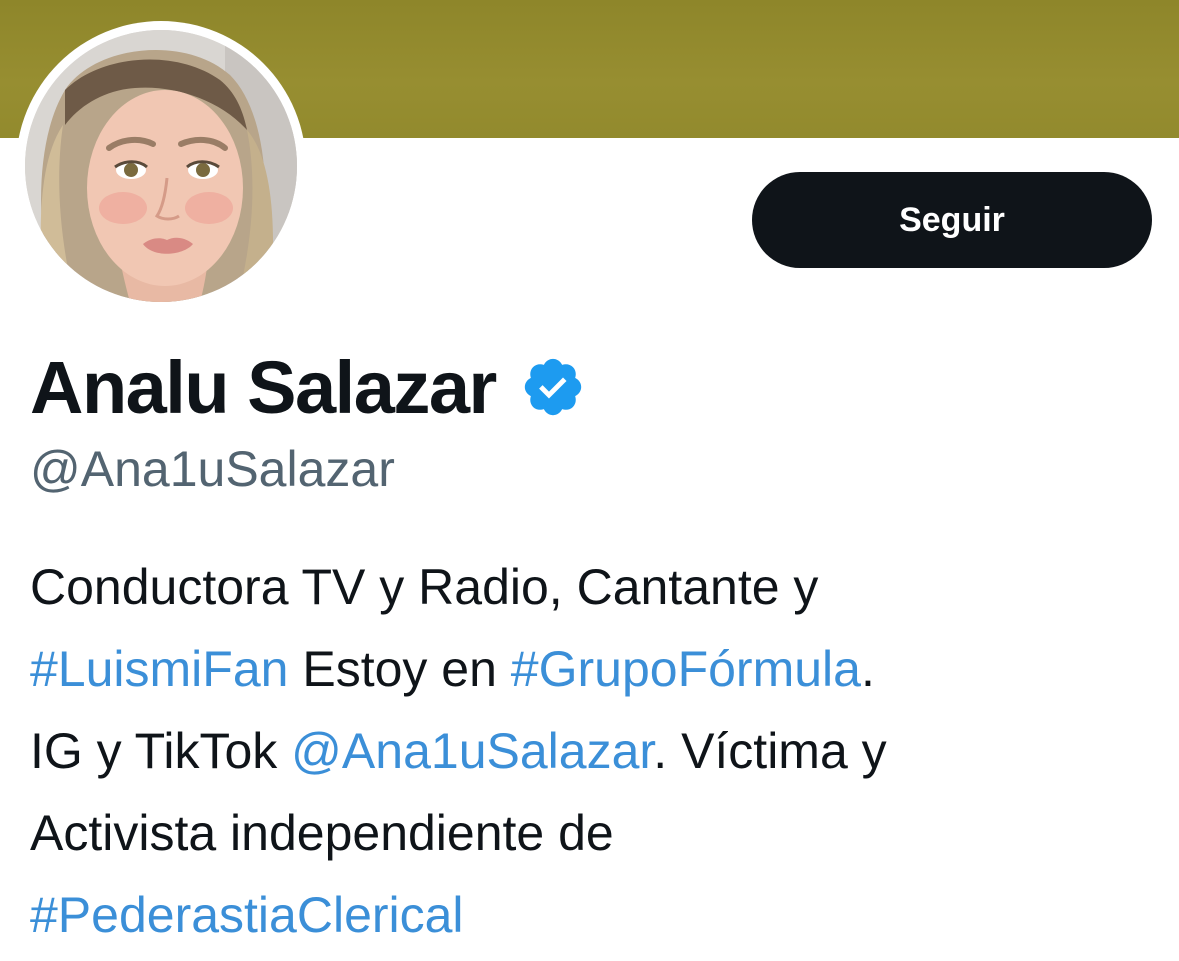 The height and width of the screenshot is (961, 1179). I want to click on display-name: Analu Salazar, so click(263, 387).